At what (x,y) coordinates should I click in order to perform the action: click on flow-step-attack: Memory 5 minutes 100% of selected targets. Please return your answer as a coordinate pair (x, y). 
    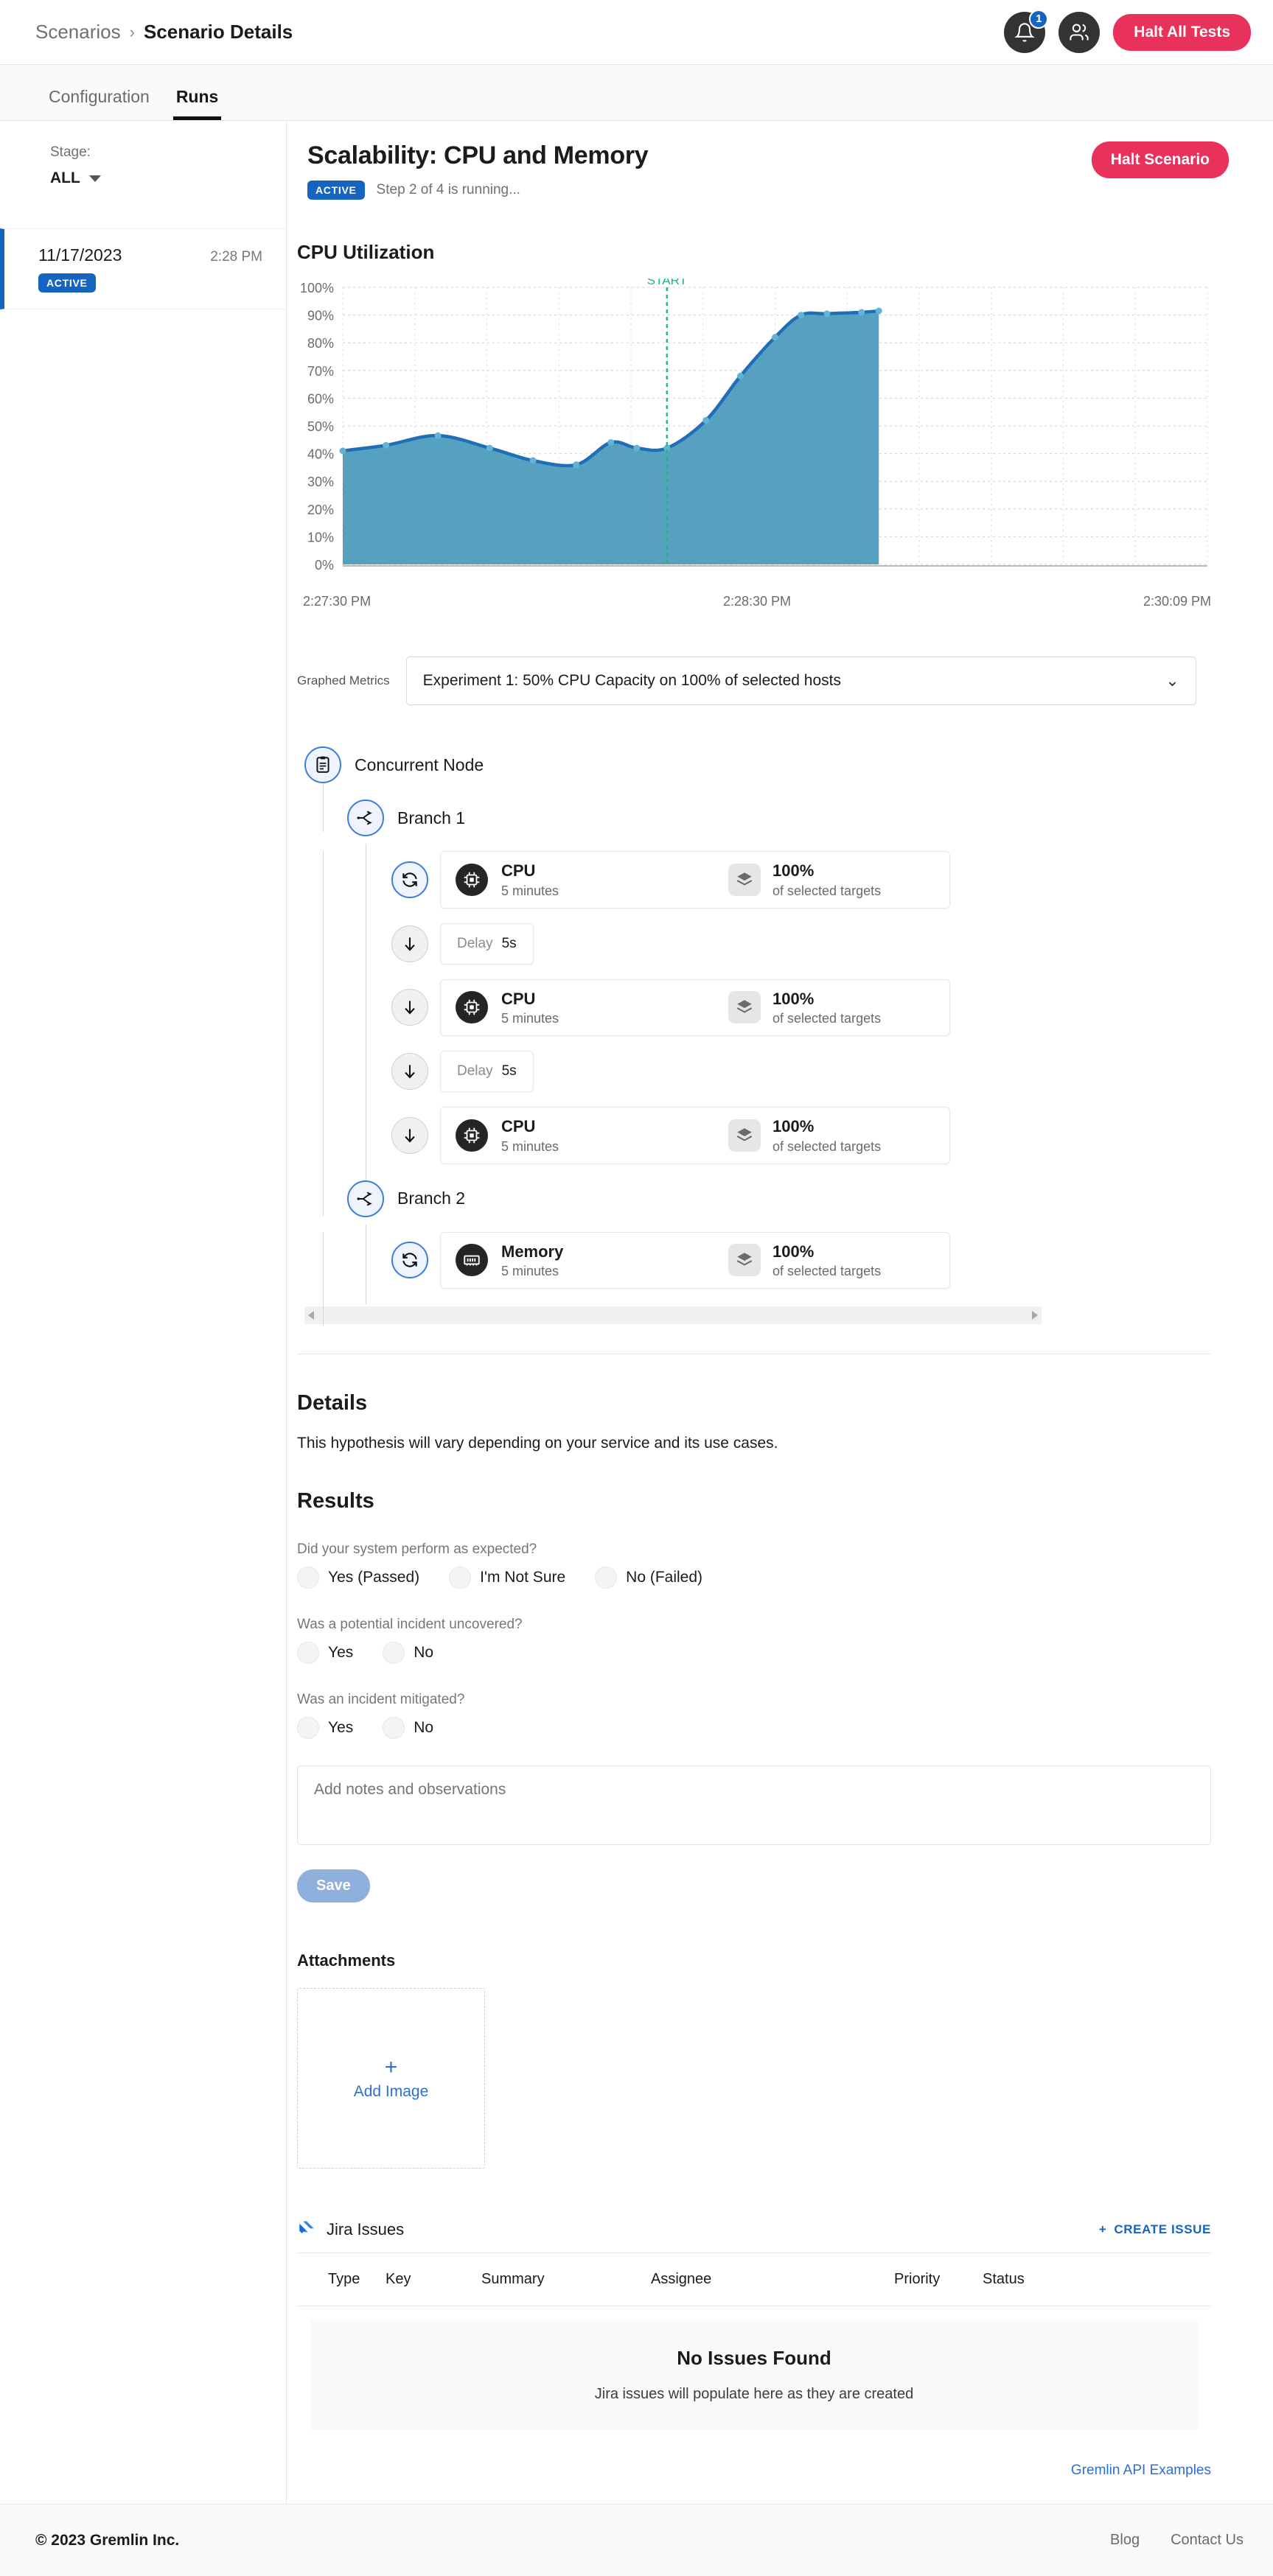
    Looking at the image, I should click on (821, 1260).